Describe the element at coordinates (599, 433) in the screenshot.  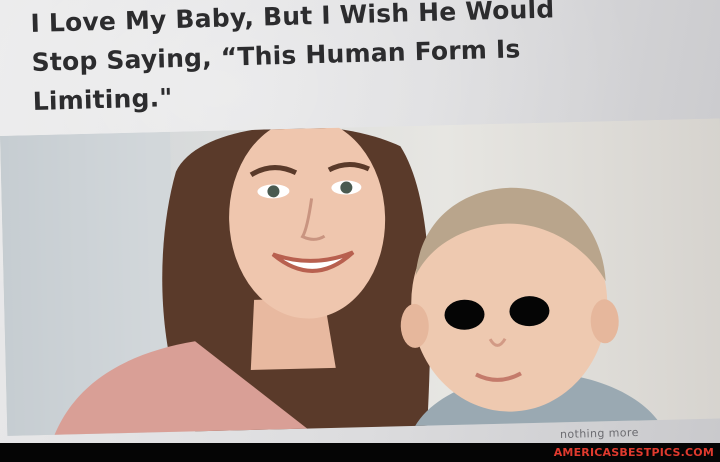
I see `read-more-text: nothing more` at that location.